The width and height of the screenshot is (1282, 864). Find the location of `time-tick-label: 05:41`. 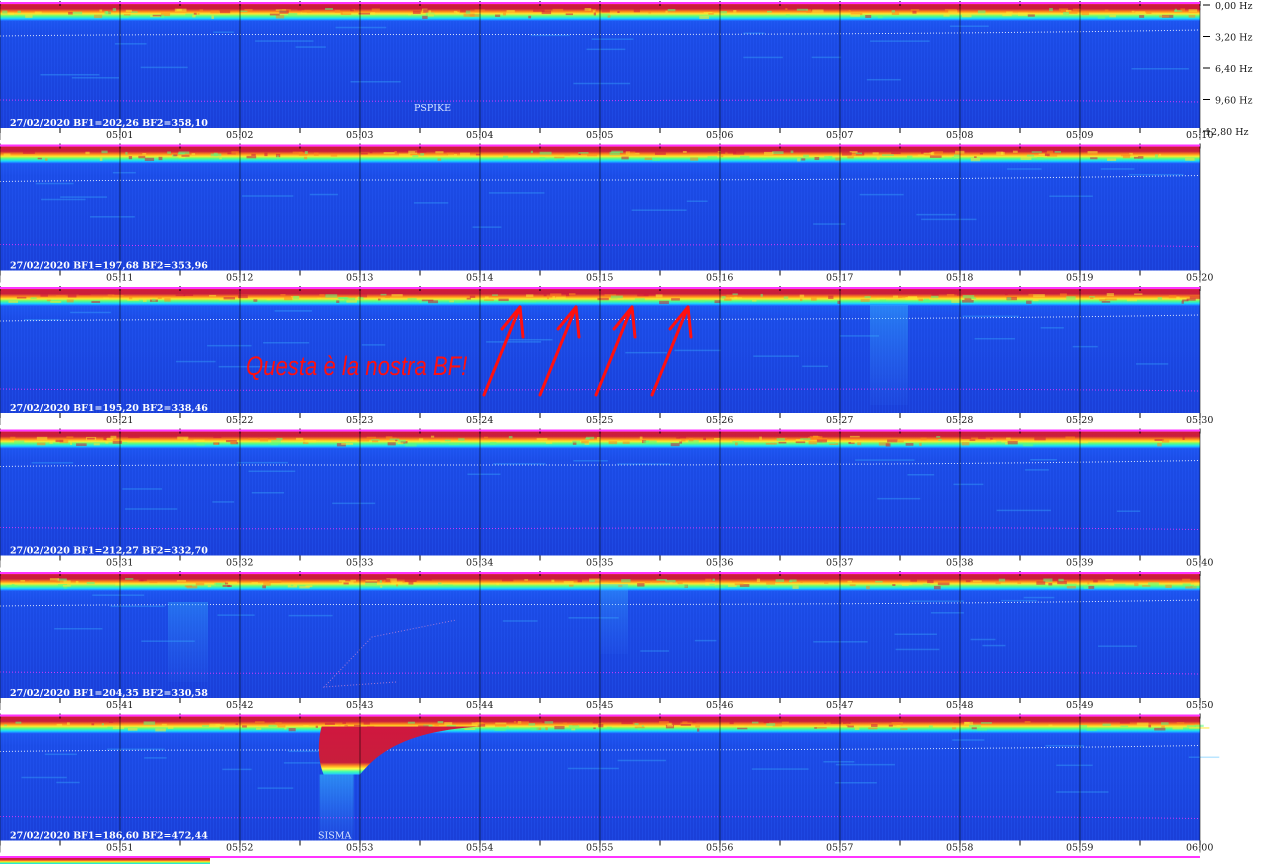

time-tick-label: 05:41 is located at coordinates (119, 705).